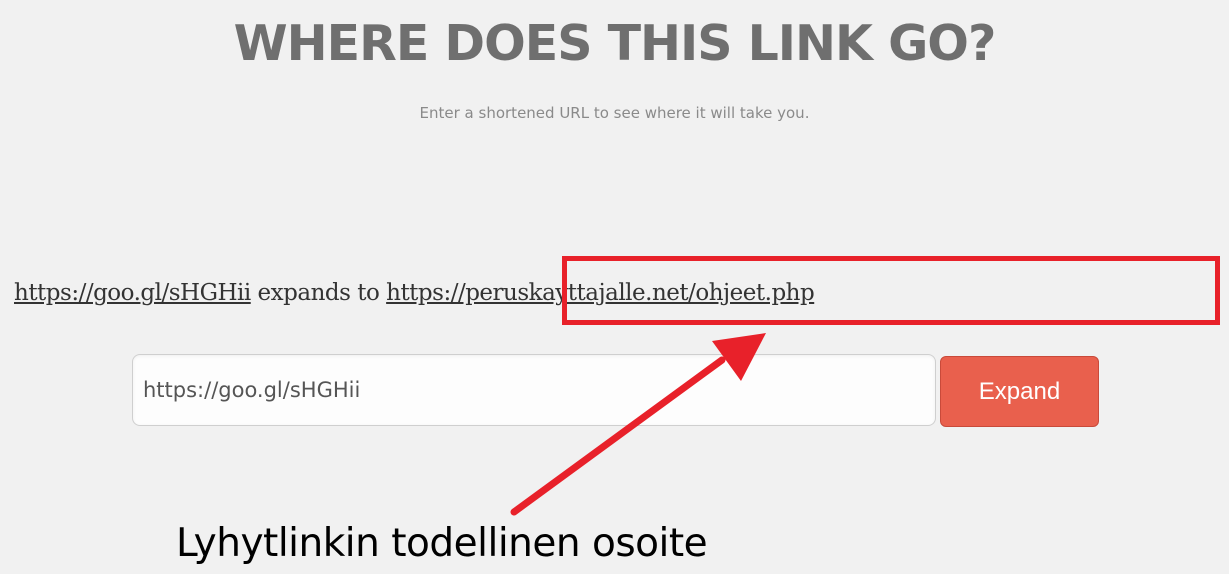 The height and width of the screenshot is (574, 1229). What do you see at coordinates (615, 43) in the screenshot?
I see `page-title: WHERE DOES THIS LINK GO?` at bounding box center [615, 43].